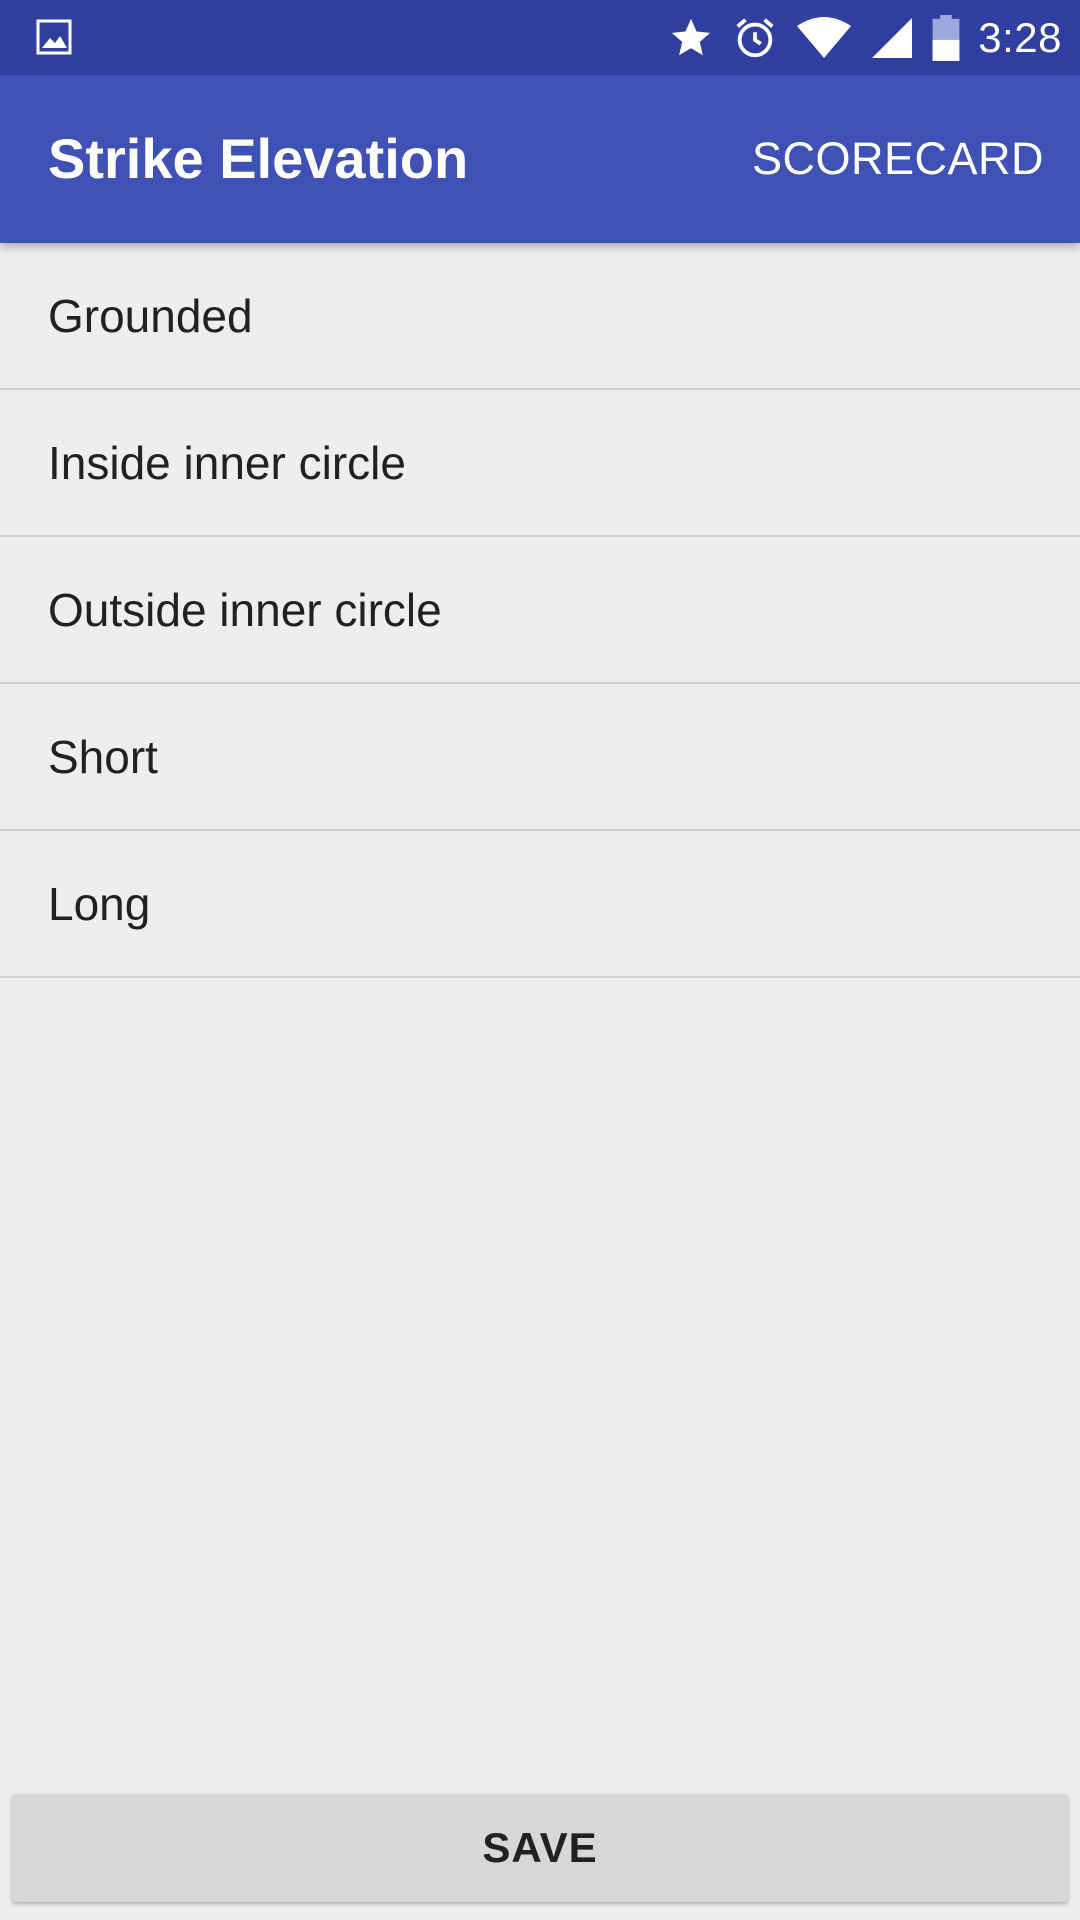  Describe the element at coordinates (258, 158) in the screenshot. I see `page-title: Strike Elevation` at that location.